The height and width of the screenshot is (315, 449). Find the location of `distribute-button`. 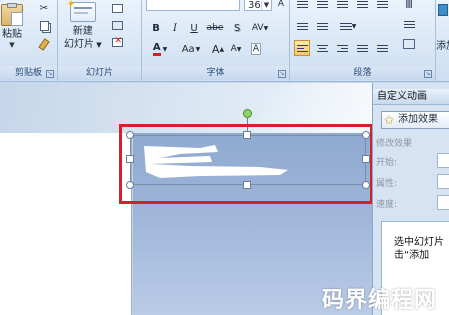

distribute-button is located at coordinates (382, 48).